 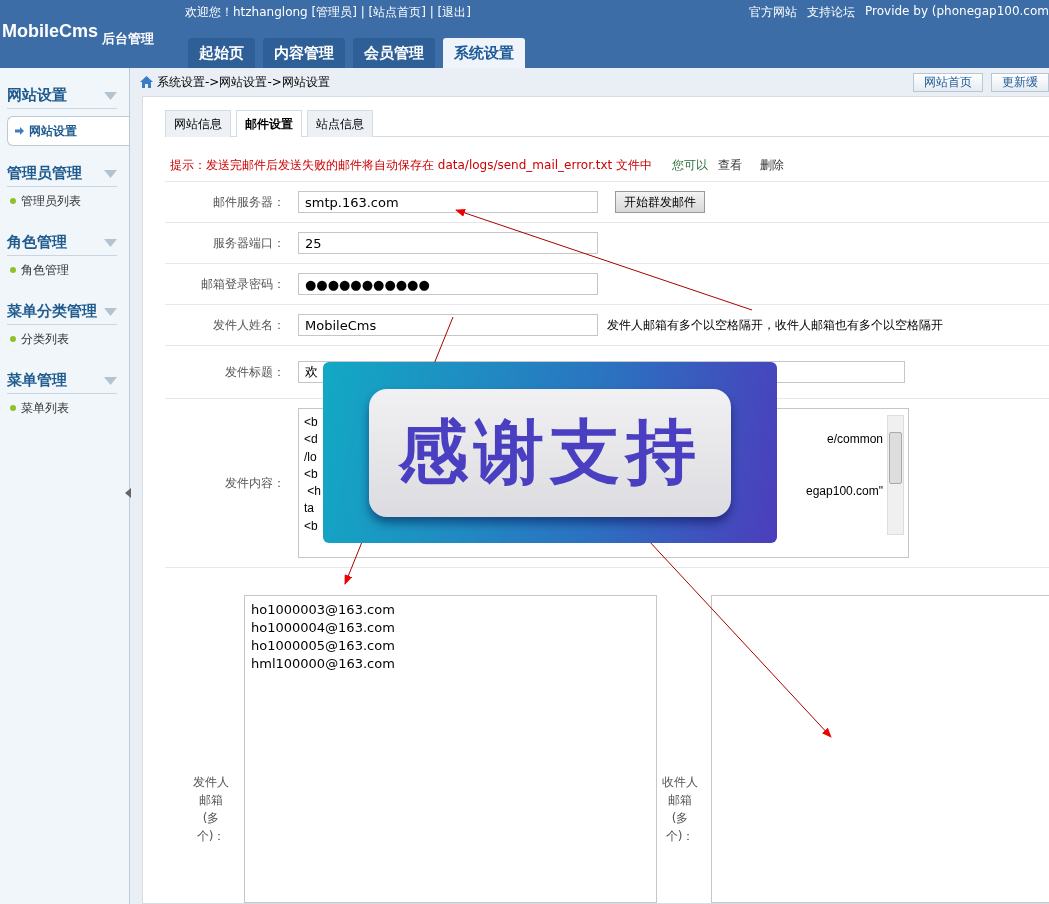 I want to click on code-text: <h, so click(x=313, y=492).